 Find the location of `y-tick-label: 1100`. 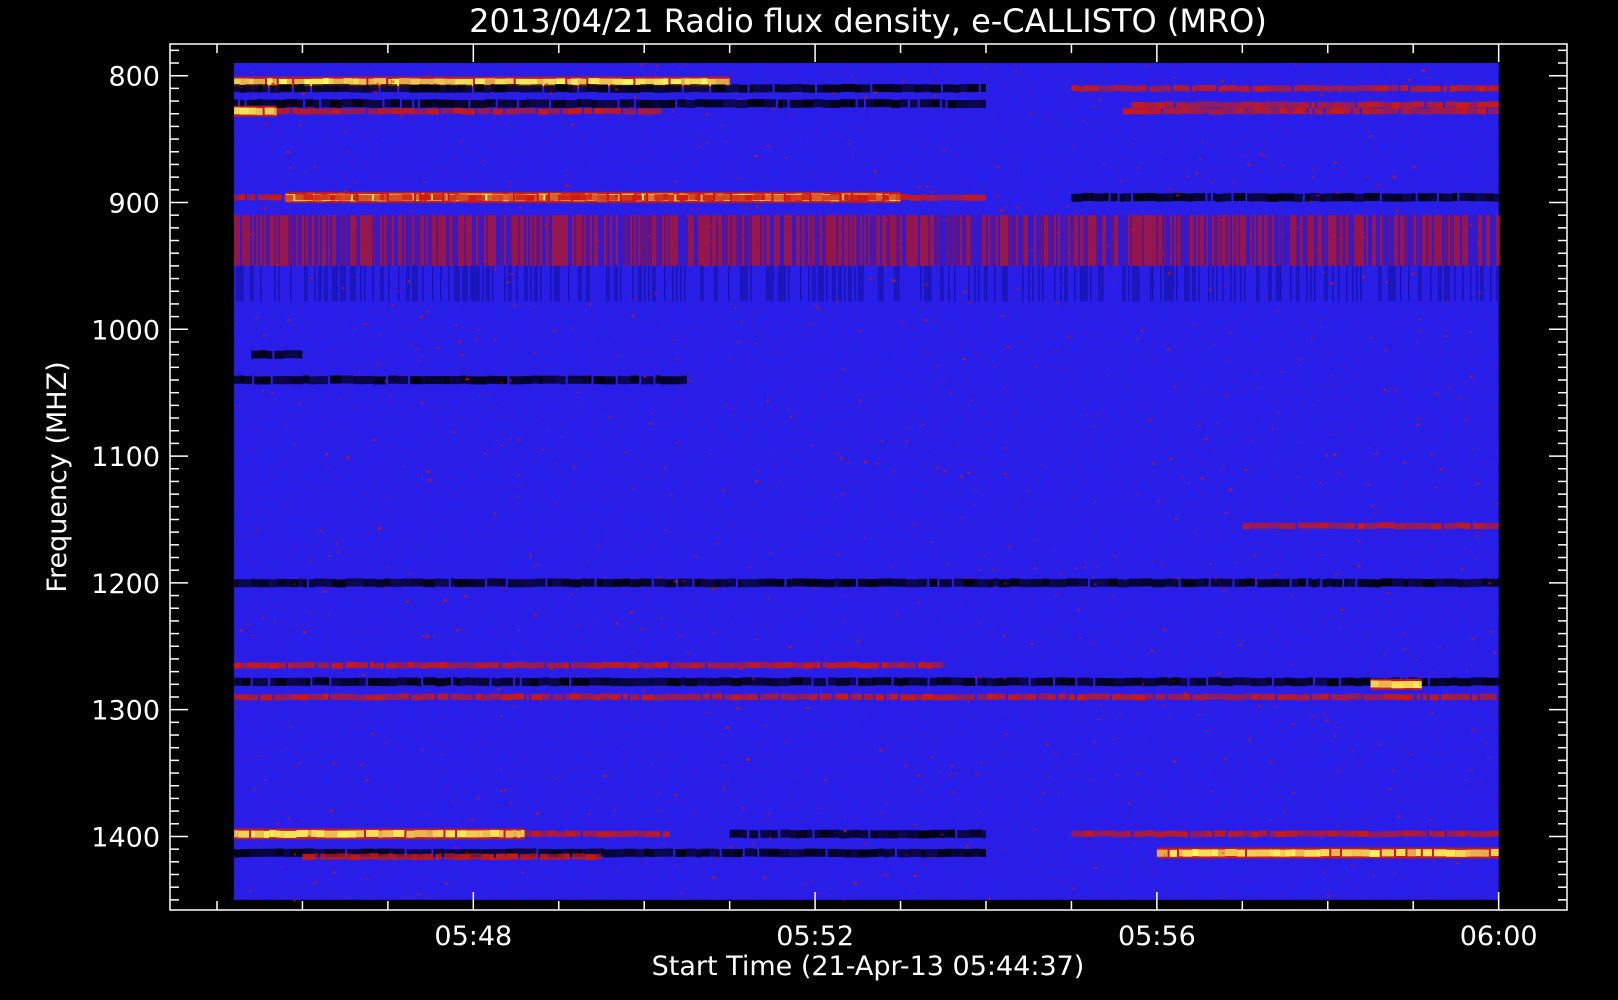

y-tick-label: 1100 is located at coordinates (125, 457).